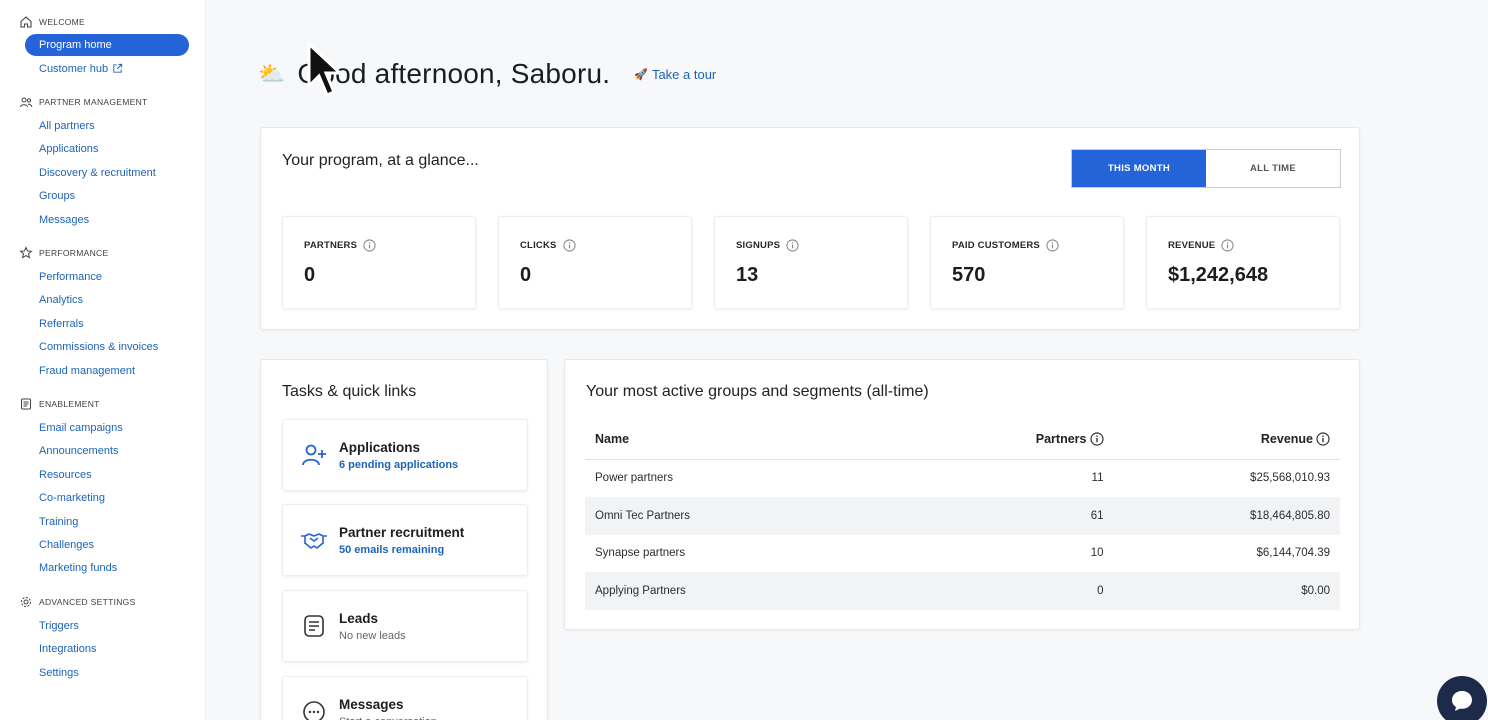 This screenshot has height=720, width=1488. What do you see at coordinates (102, 149) in the screenshot?
I see `sidebar-item-applications: Applications` at bounding box center [102, 149].